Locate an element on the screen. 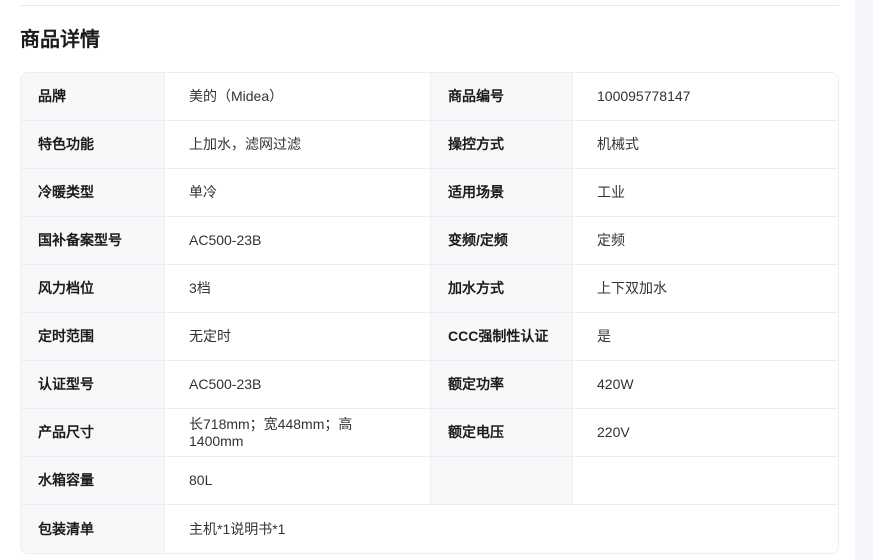 This screenshot has width=873, height=560. spec-row-timer: 定时范围 无定时 CCC强制性认证 是 is located at coordinates (429, 337).